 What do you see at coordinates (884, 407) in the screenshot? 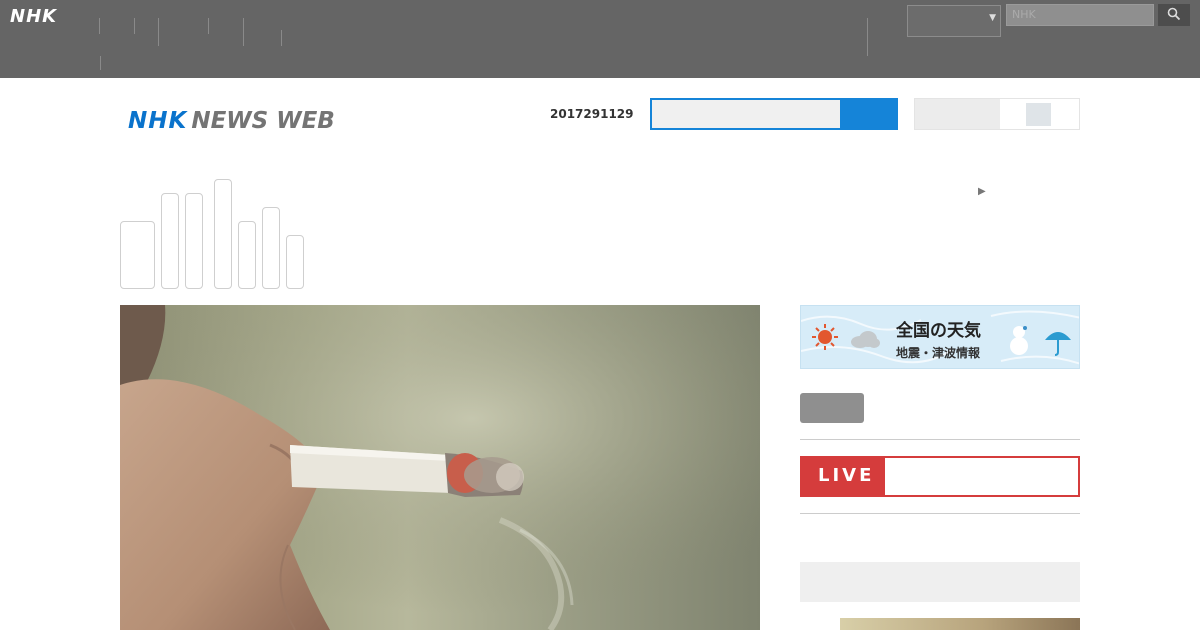
I see `sidebar-link` at bounding box center [884, 407].